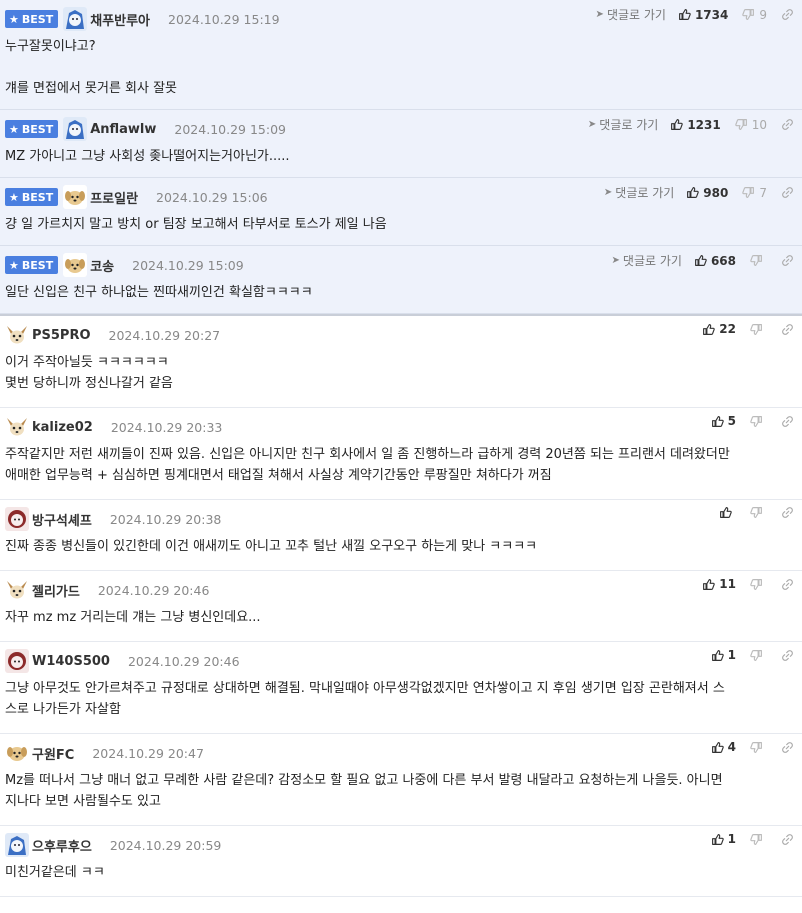 The height and width of the screenshot is (913, 802). What do you see at coordinates (62, 519) in the screenshot?
I see `nickname: 방구석셰프` at bounding box center [62, 519].